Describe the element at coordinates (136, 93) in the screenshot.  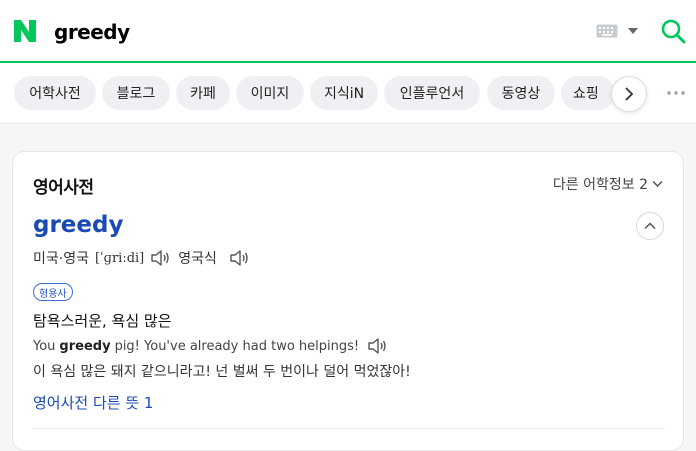
I see `tab-blog: 블로그` at that location.